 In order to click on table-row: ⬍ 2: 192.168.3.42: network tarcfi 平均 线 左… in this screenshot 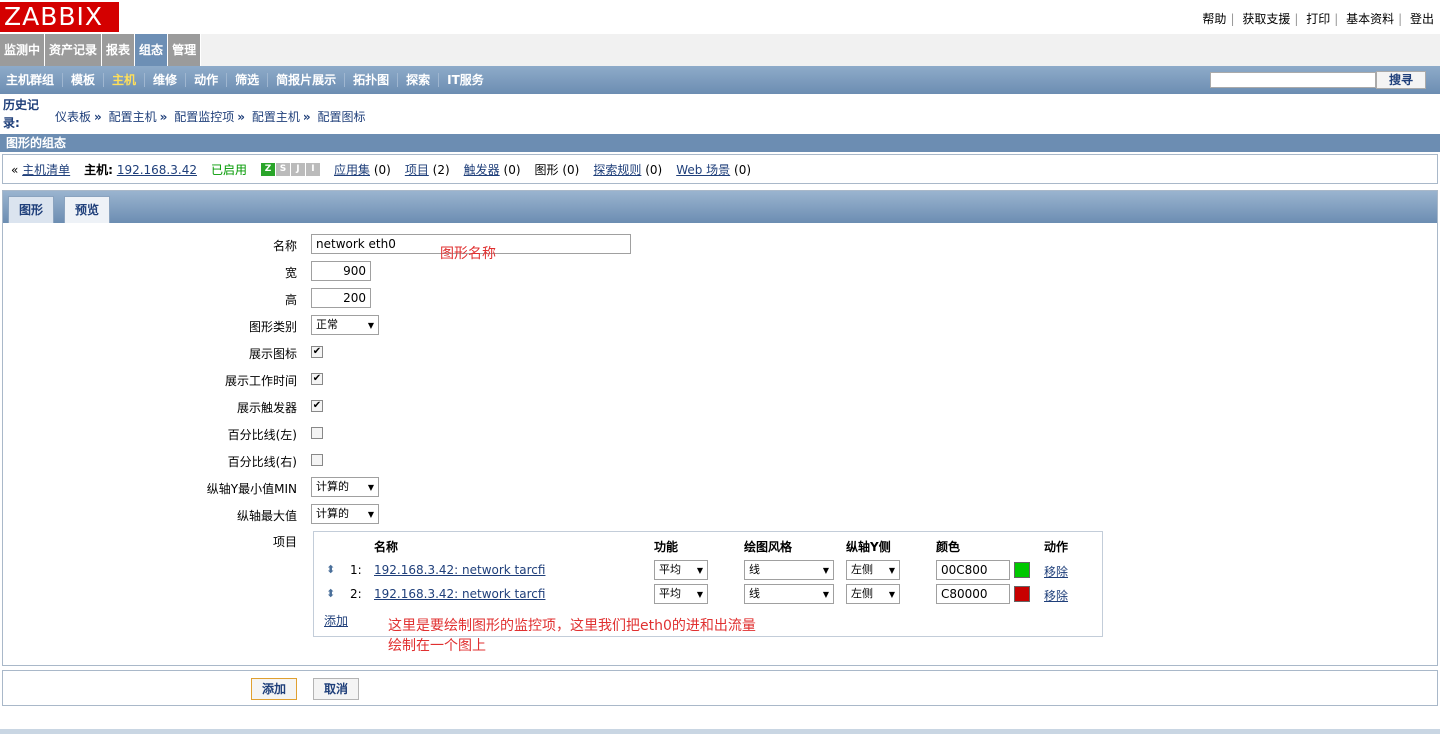, I will do `click(708, 595)`.